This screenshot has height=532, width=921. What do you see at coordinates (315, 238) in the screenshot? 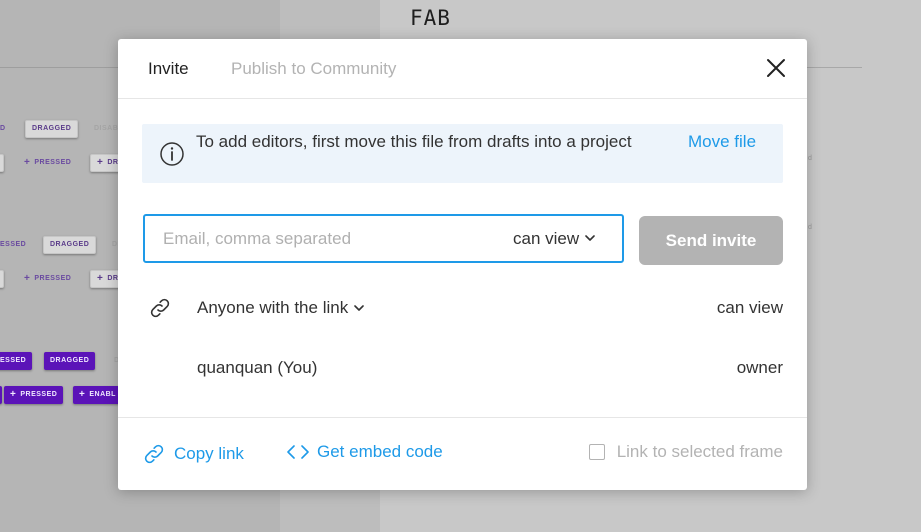
I see `email-input` at bounding box center [315, 238].